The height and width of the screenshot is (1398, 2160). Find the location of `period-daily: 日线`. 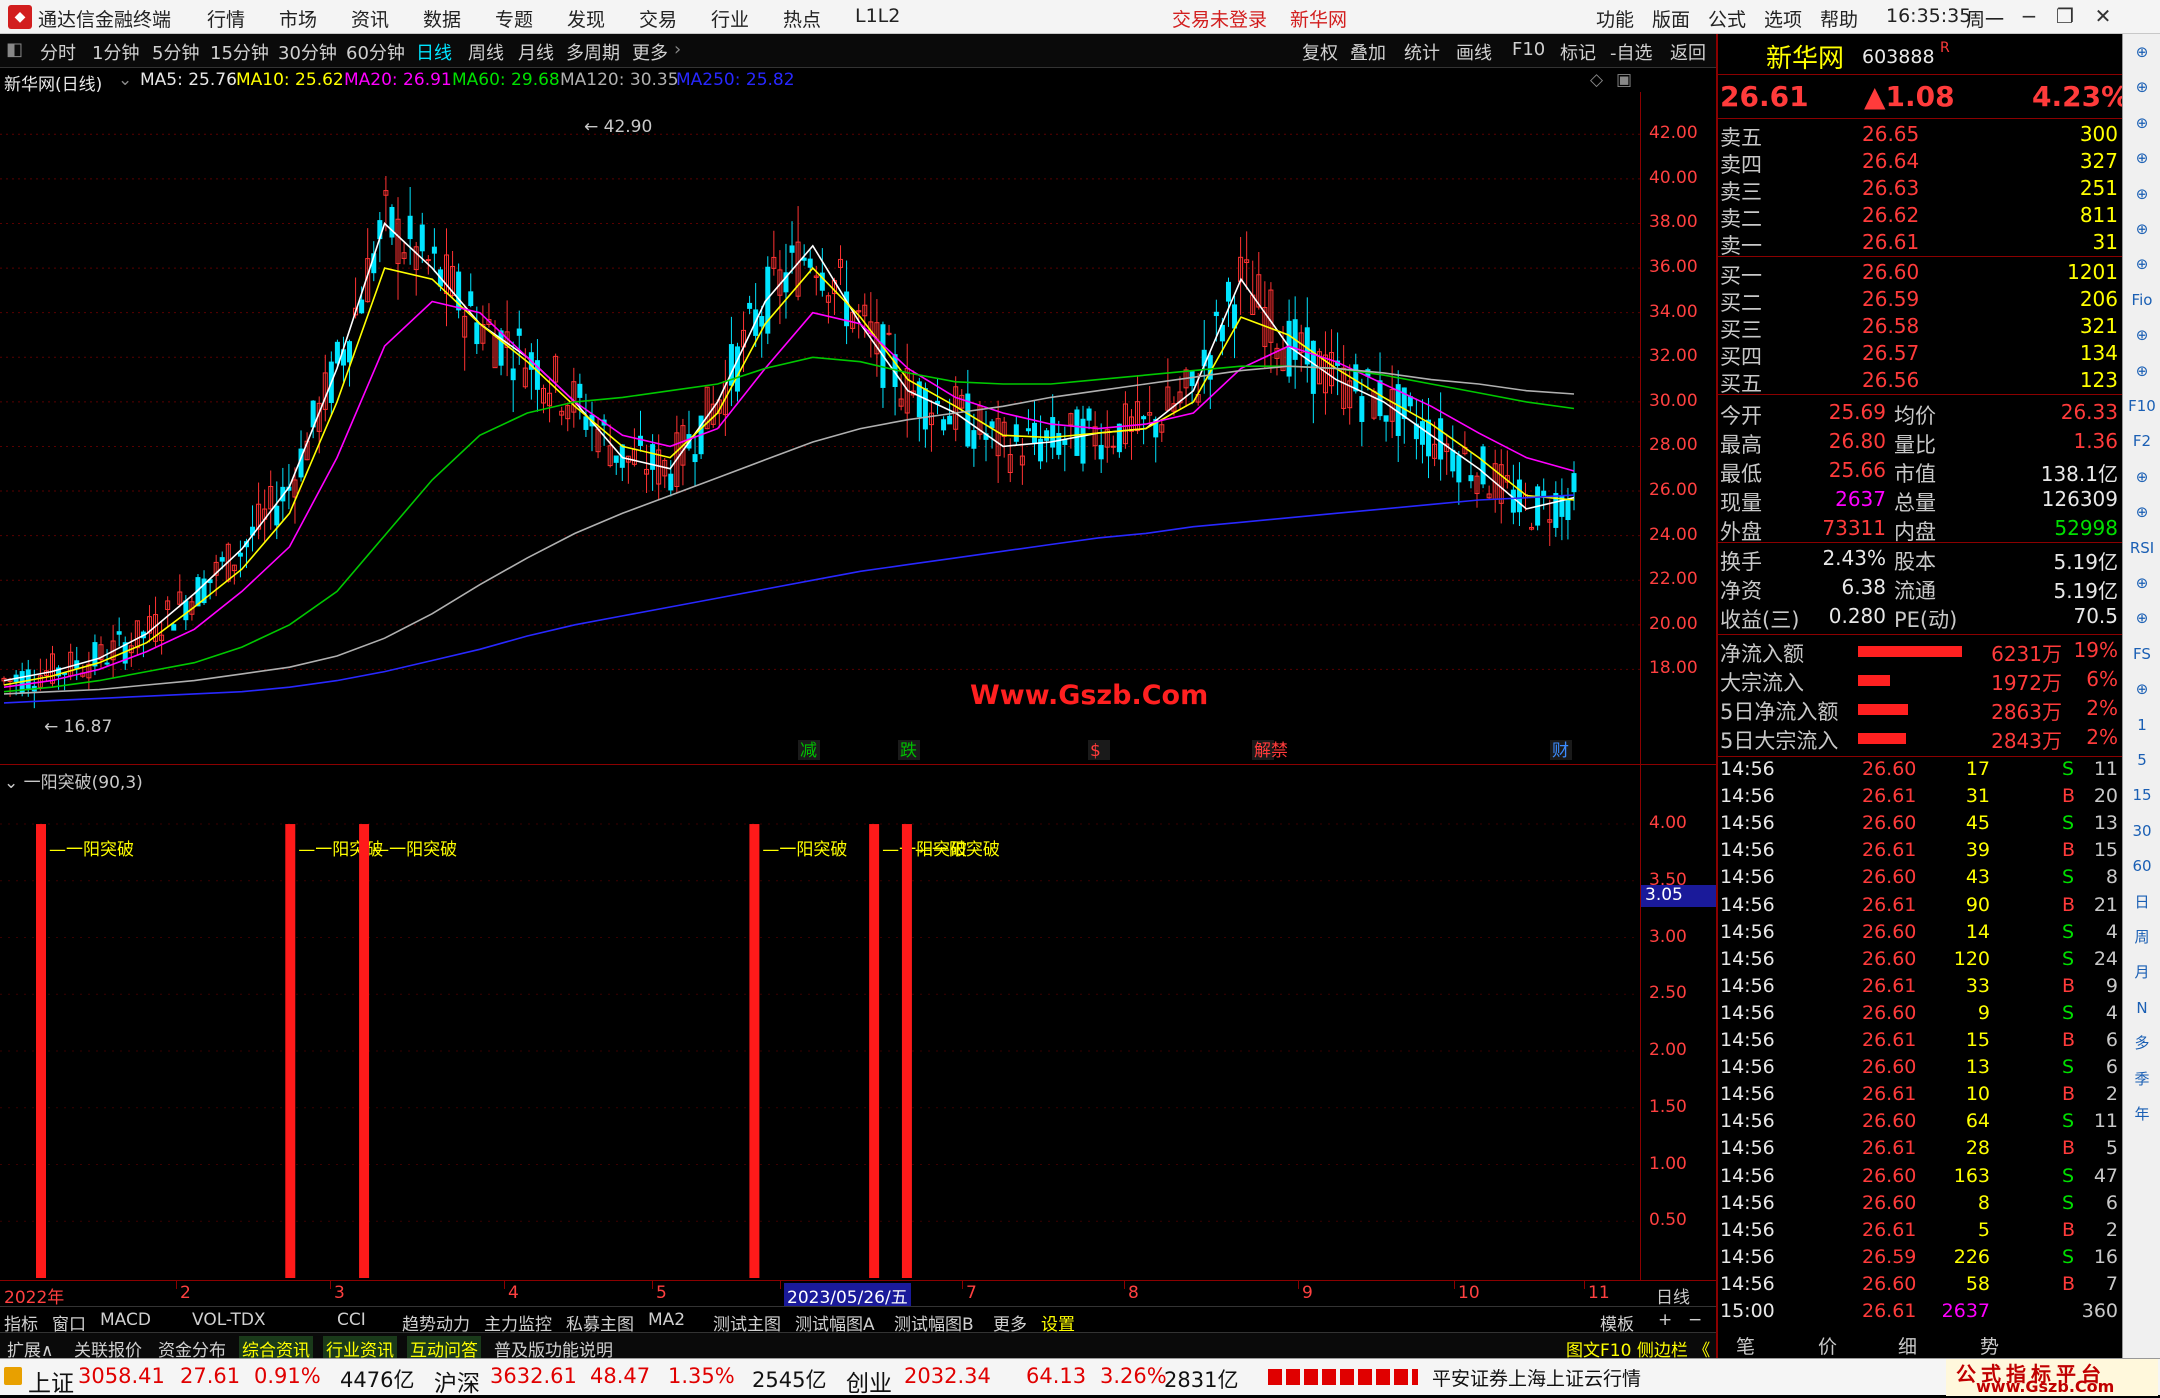

period-daily: 日线 is located at coordinates (434, 52).